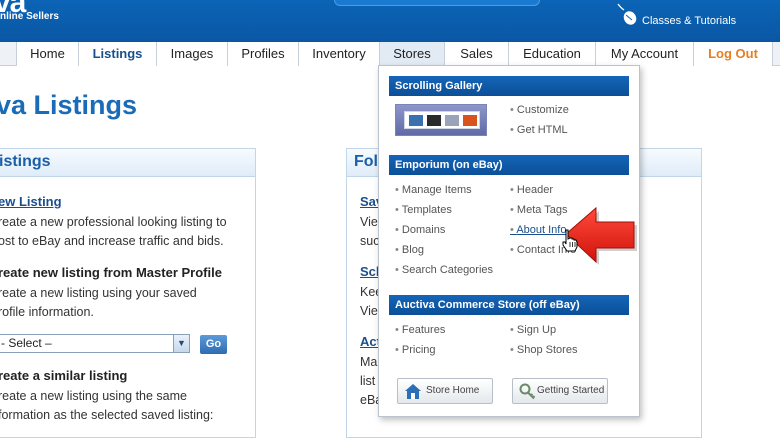  What do you see at coordinates (29, 16) in the screenshot?
I see `logo-subtitle: nline Sellers` at bounding box center [29, 16].